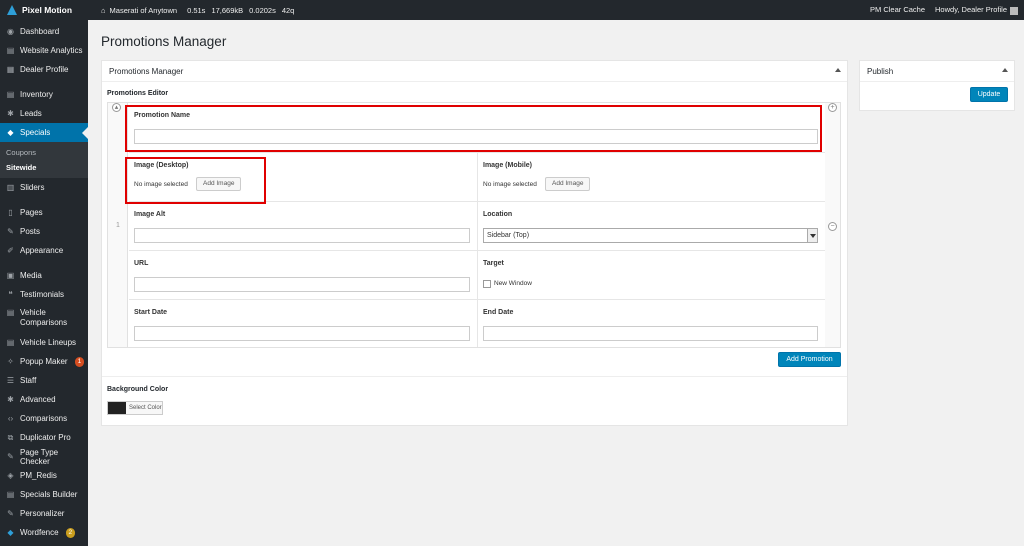 The image size is (1024, 546). What do you see at coordinates (146, 71) in the screenshot?
I see `box-title: Promotions Manager` at bounding box center [146, 71].